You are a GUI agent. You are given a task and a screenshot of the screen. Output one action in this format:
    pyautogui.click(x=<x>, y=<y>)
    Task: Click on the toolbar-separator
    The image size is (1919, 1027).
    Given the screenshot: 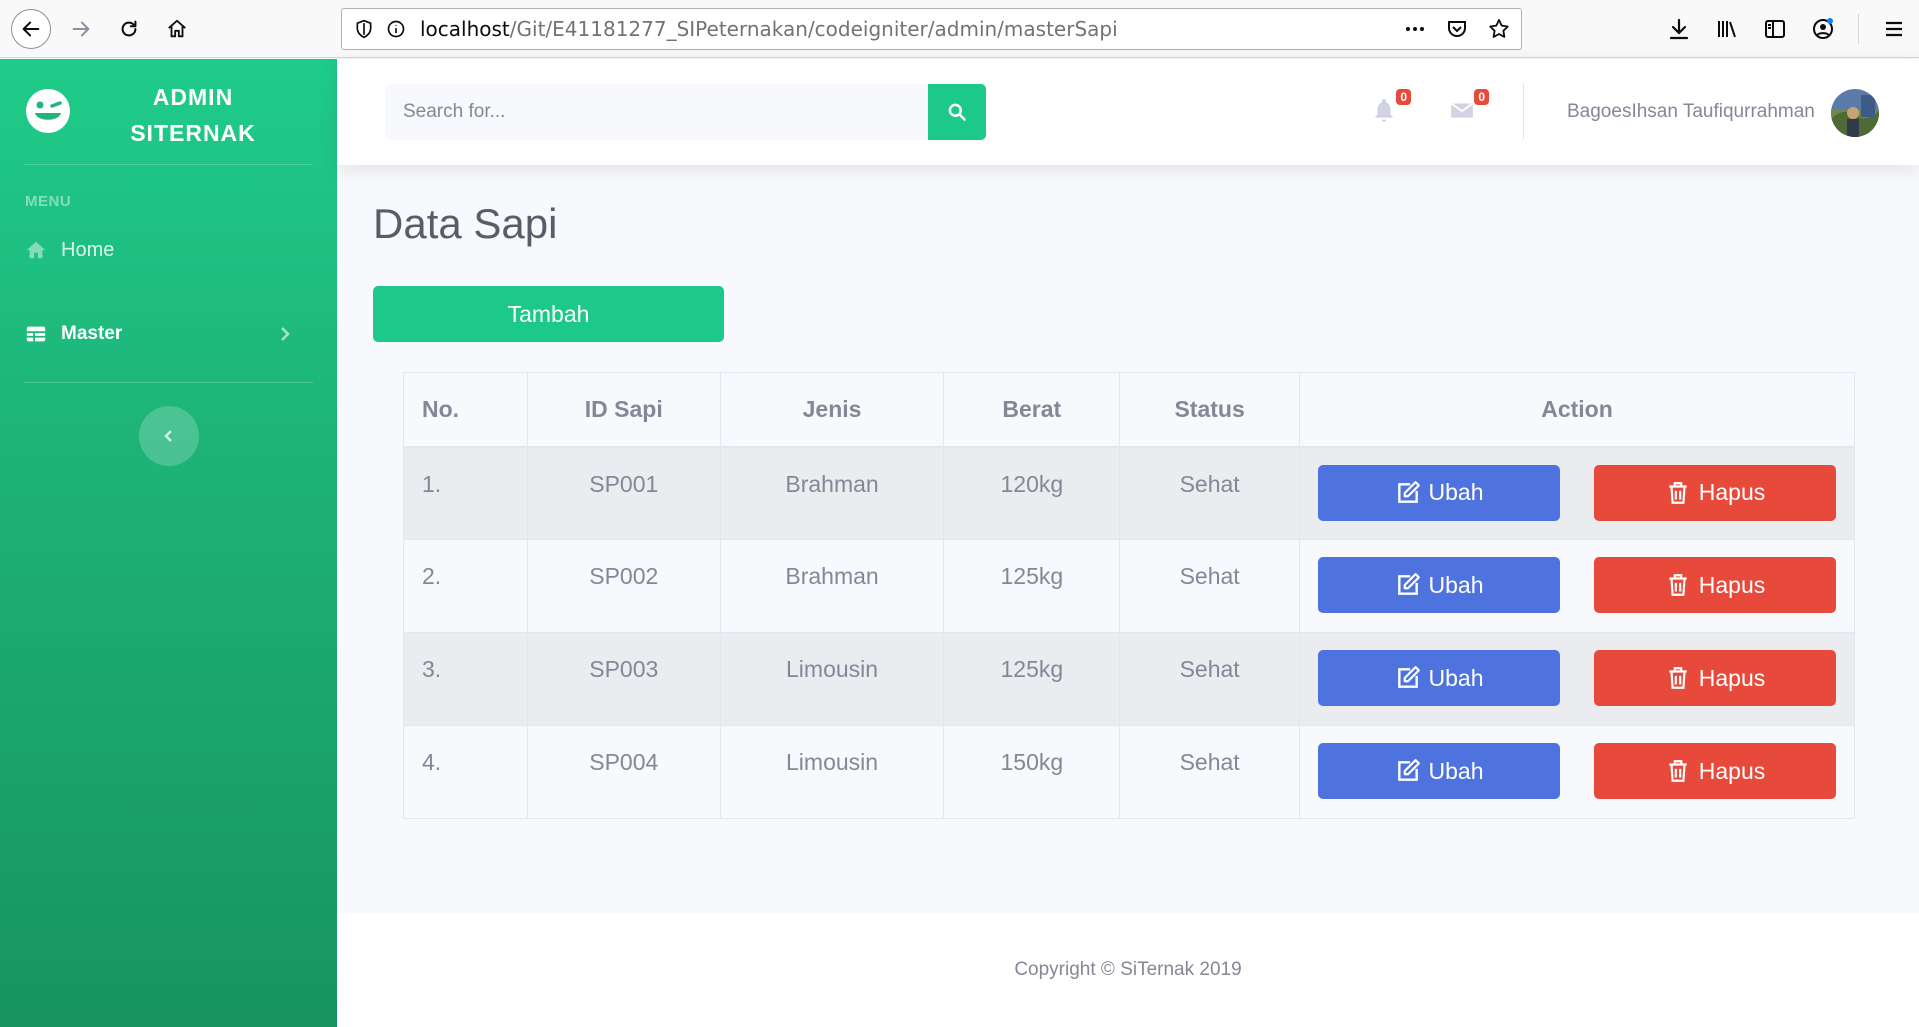 What is the action you would take?
    pyautogui.click(x=1858, y=29)
    